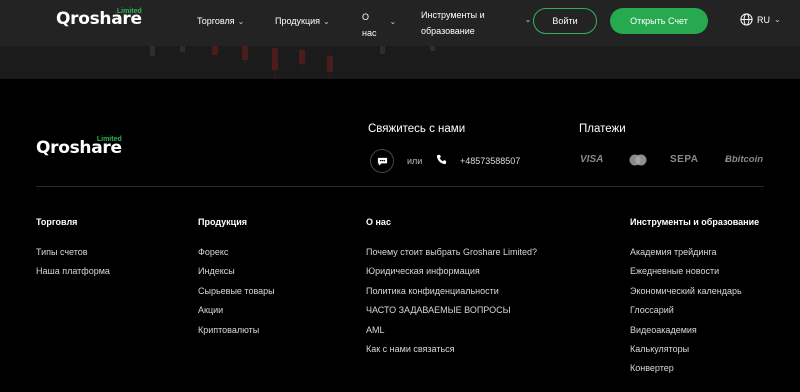 The image size is (800, 392). I want to click on footer-link: AML, so click(451, 334).